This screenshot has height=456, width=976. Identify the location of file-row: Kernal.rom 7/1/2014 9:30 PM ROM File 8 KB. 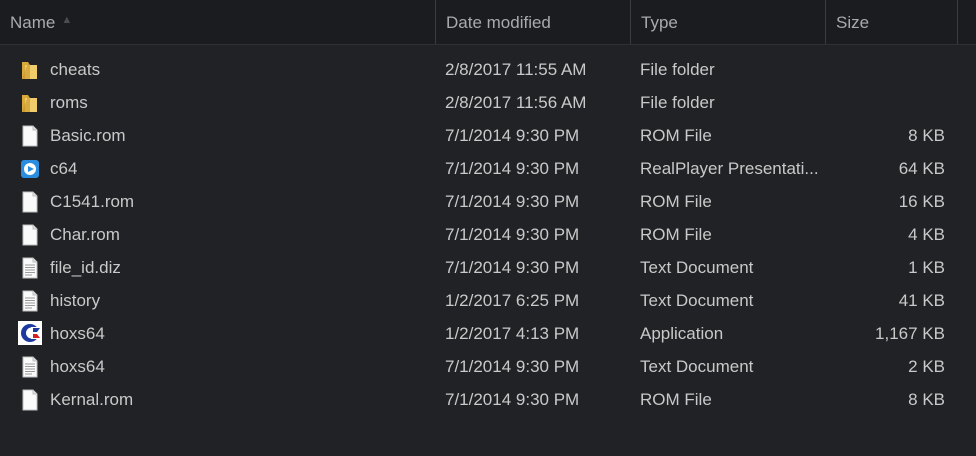
(488, 399).